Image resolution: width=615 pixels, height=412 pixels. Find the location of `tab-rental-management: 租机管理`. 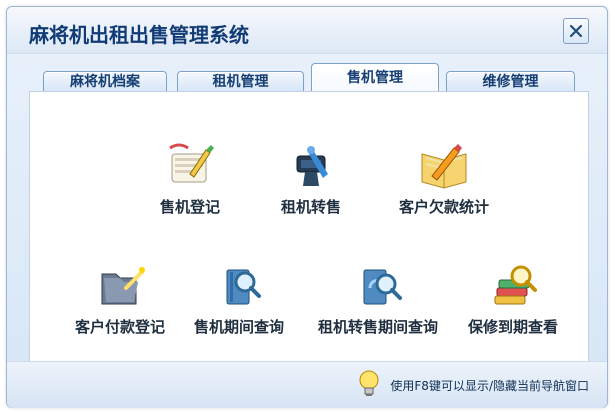

tab-rental-management: 租机管理 is located at coordinates (240, 81).